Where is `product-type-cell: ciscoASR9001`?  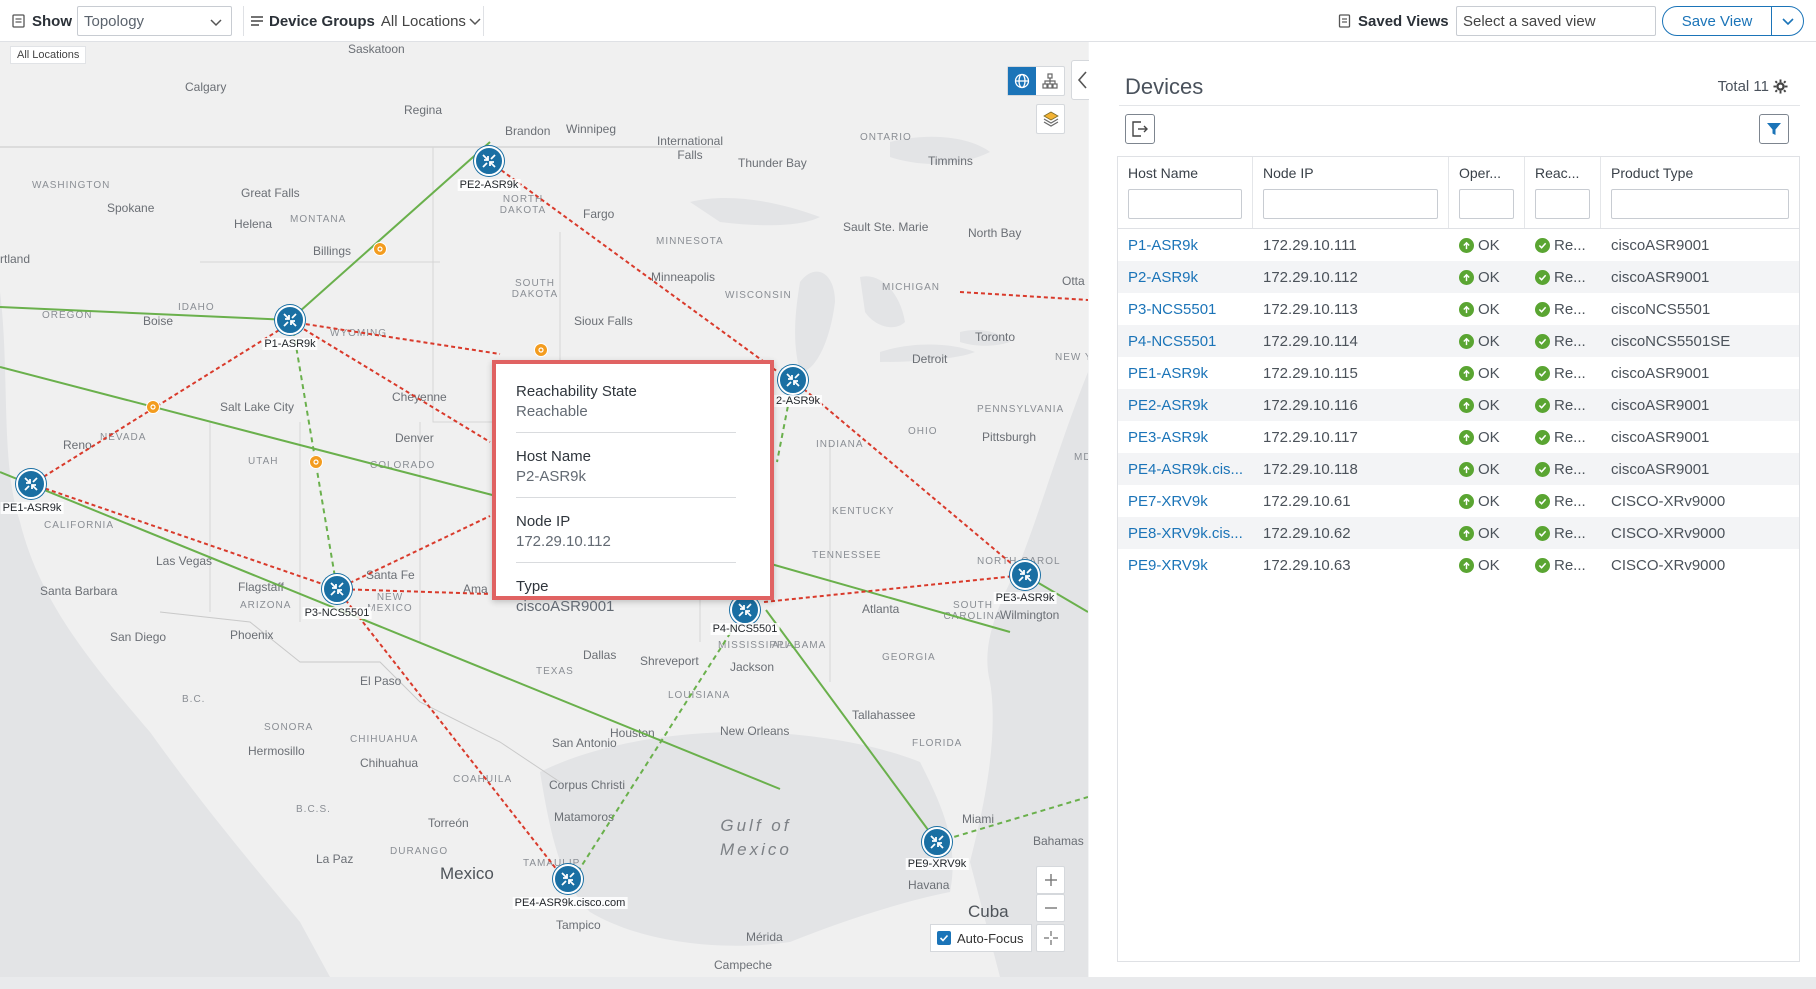
product-type-cell: ciscoASR9001 is located at coordinates (1660, 469).